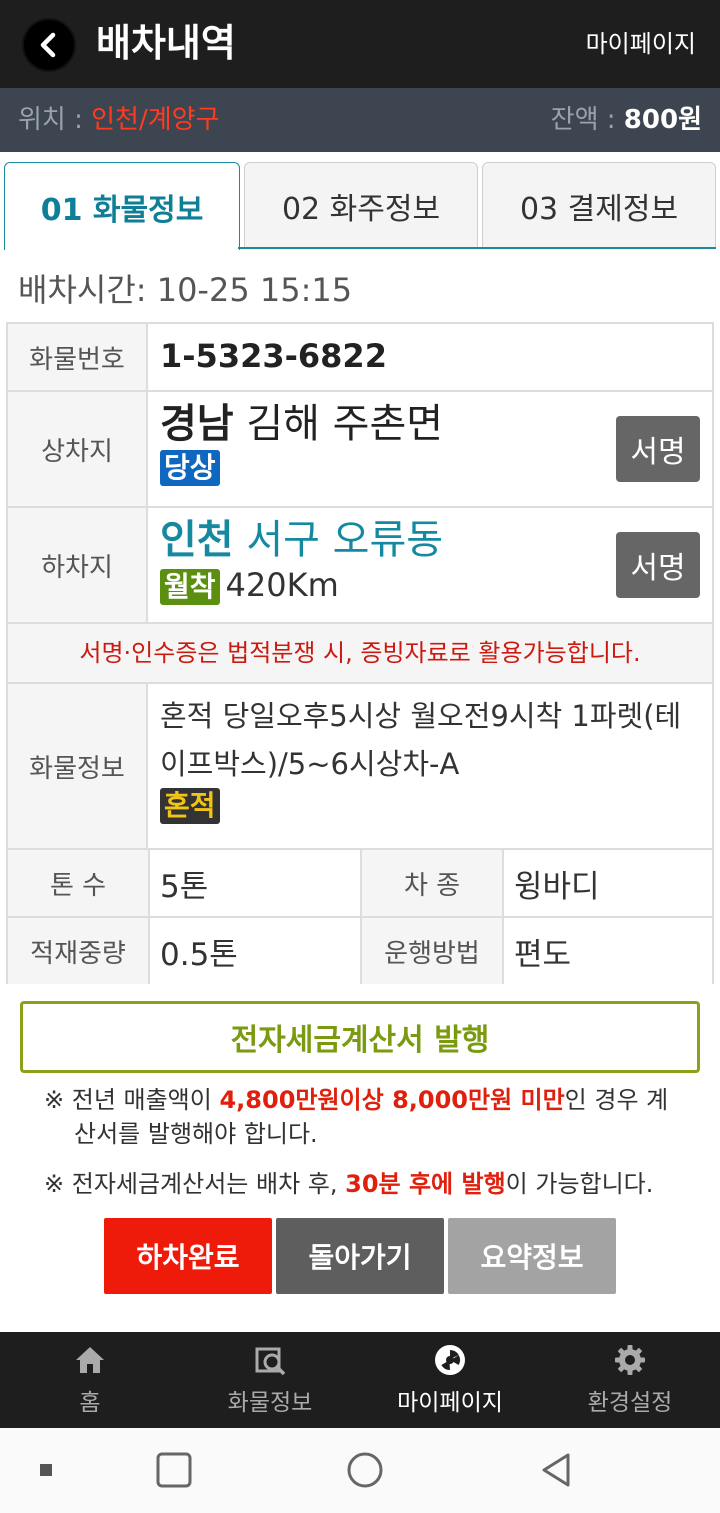 The image size is (720, 1513). Describe the element at coordinates (360, 1256) in the screenshot. I see `go-back-button: 돌아가기` at that location.